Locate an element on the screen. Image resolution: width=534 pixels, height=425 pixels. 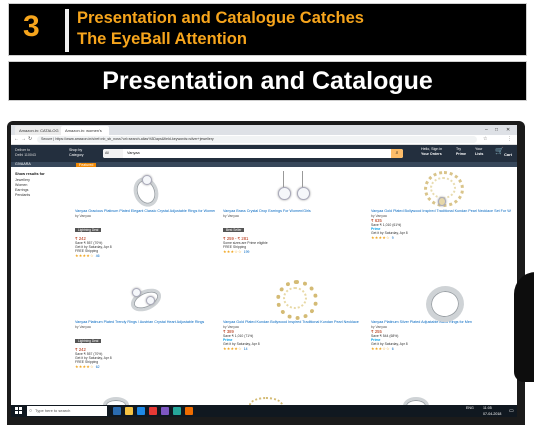
review-count: 46 is located at coordinates (98, 256).